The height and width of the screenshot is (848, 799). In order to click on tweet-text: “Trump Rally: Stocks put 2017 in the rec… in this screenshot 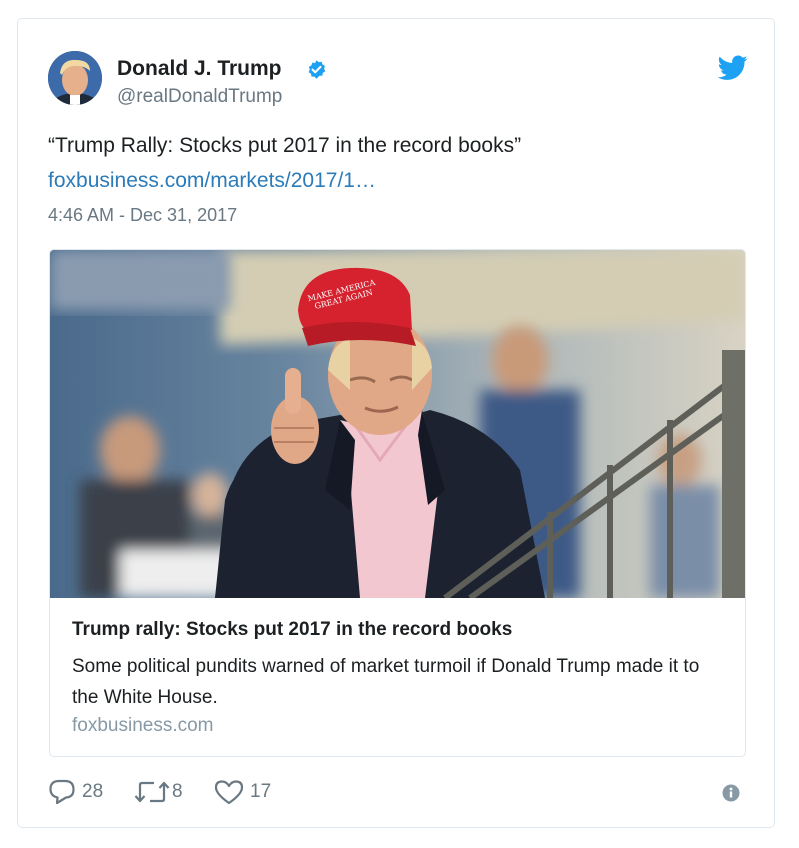, I will do `click(285, 145)`.